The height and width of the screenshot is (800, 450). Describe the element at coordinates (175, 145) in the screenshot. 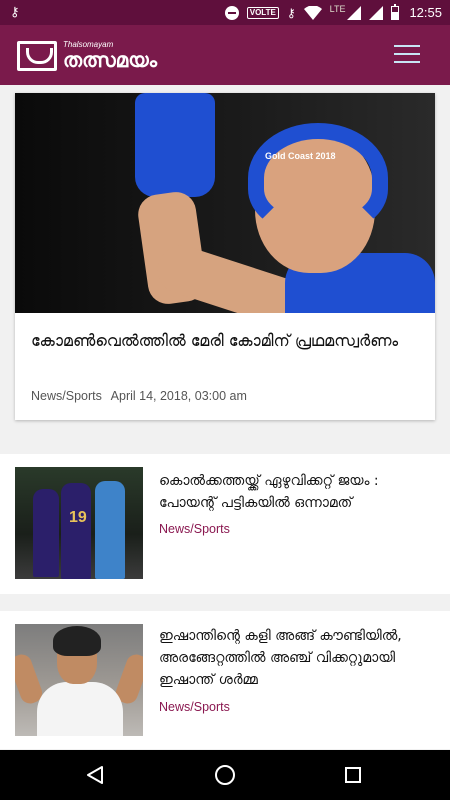

I see `boxing-glove` at that location.